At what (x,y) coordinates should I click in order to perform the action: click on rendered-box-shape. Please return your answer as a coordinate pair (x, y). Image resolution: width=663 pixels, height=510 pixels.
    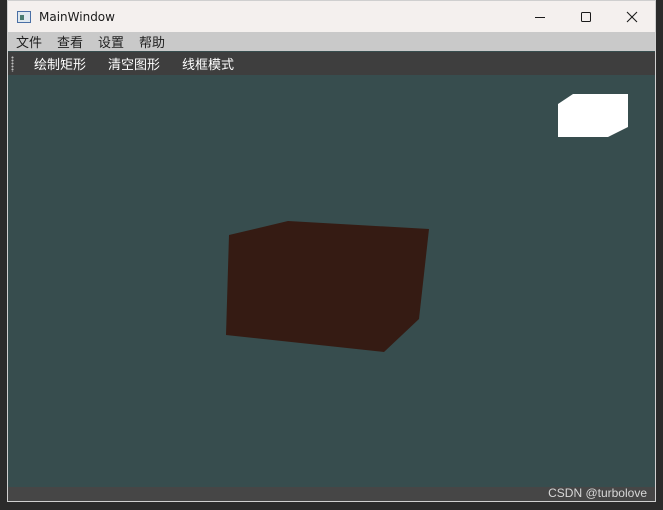
    Looking at the image, I should click on (327, 286).